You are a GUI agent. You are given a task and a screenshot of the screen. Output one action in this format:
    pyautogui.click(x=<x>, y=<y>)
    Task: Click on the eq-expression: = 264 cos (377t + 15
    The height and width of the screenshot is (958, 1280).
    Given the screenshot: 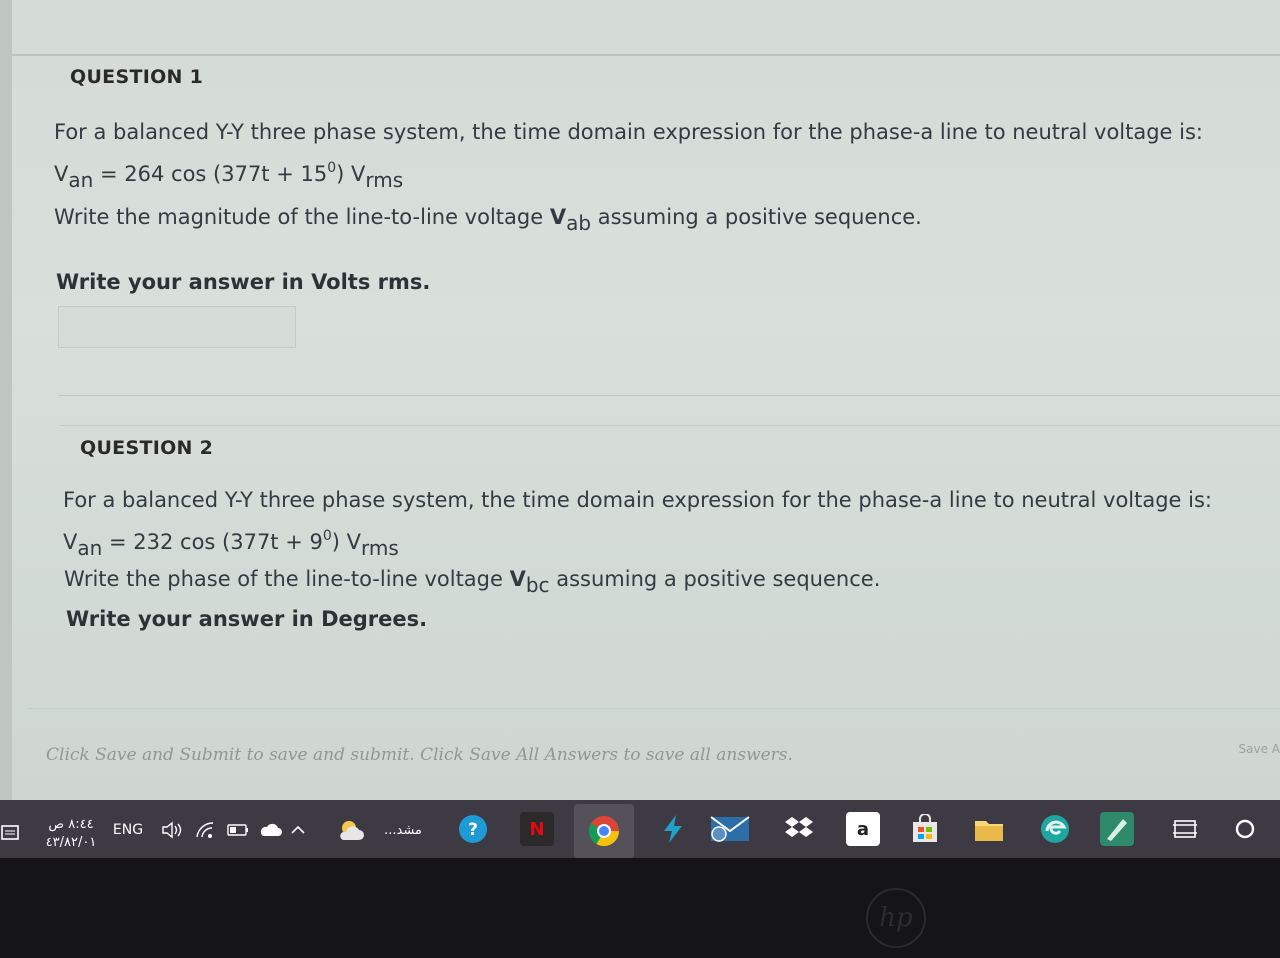 What is the action you would take?
    pyautogui.click(x=210, y=174)
    